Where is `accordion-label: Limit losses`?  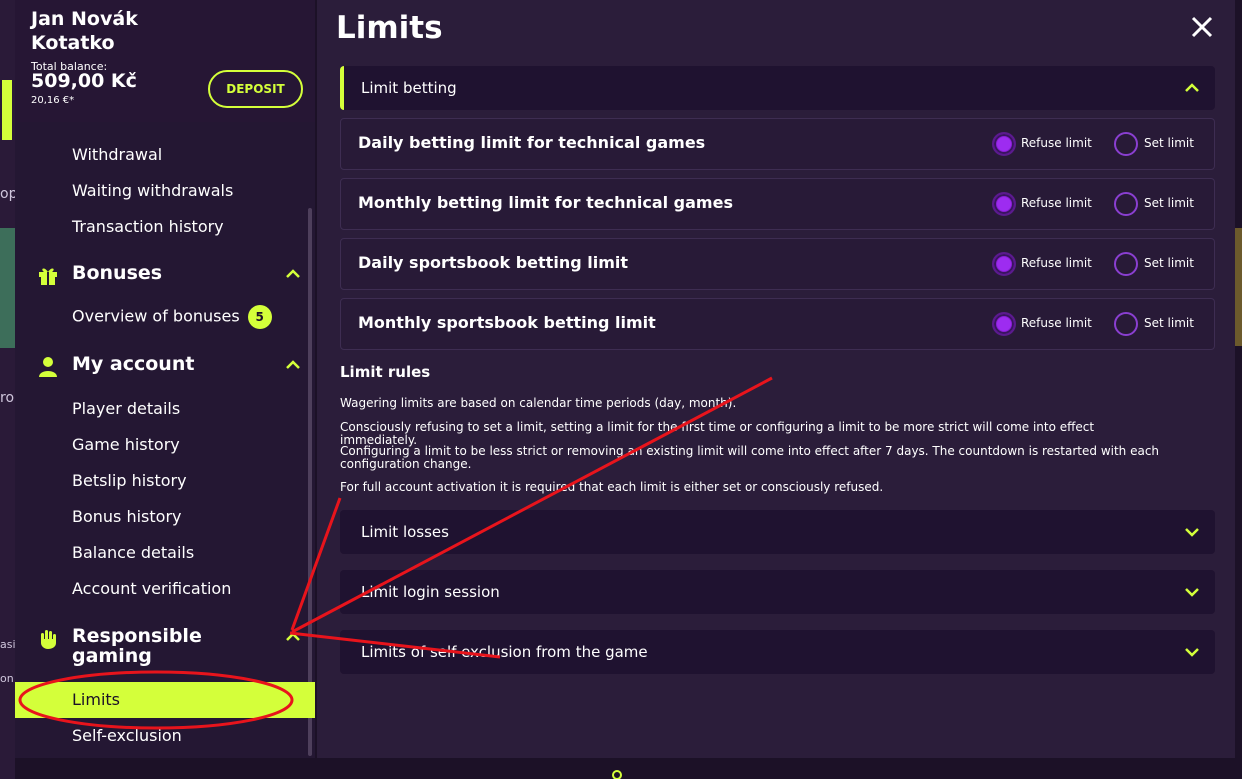
accordion-label: Limit losses is located at coordinates (405, 532).